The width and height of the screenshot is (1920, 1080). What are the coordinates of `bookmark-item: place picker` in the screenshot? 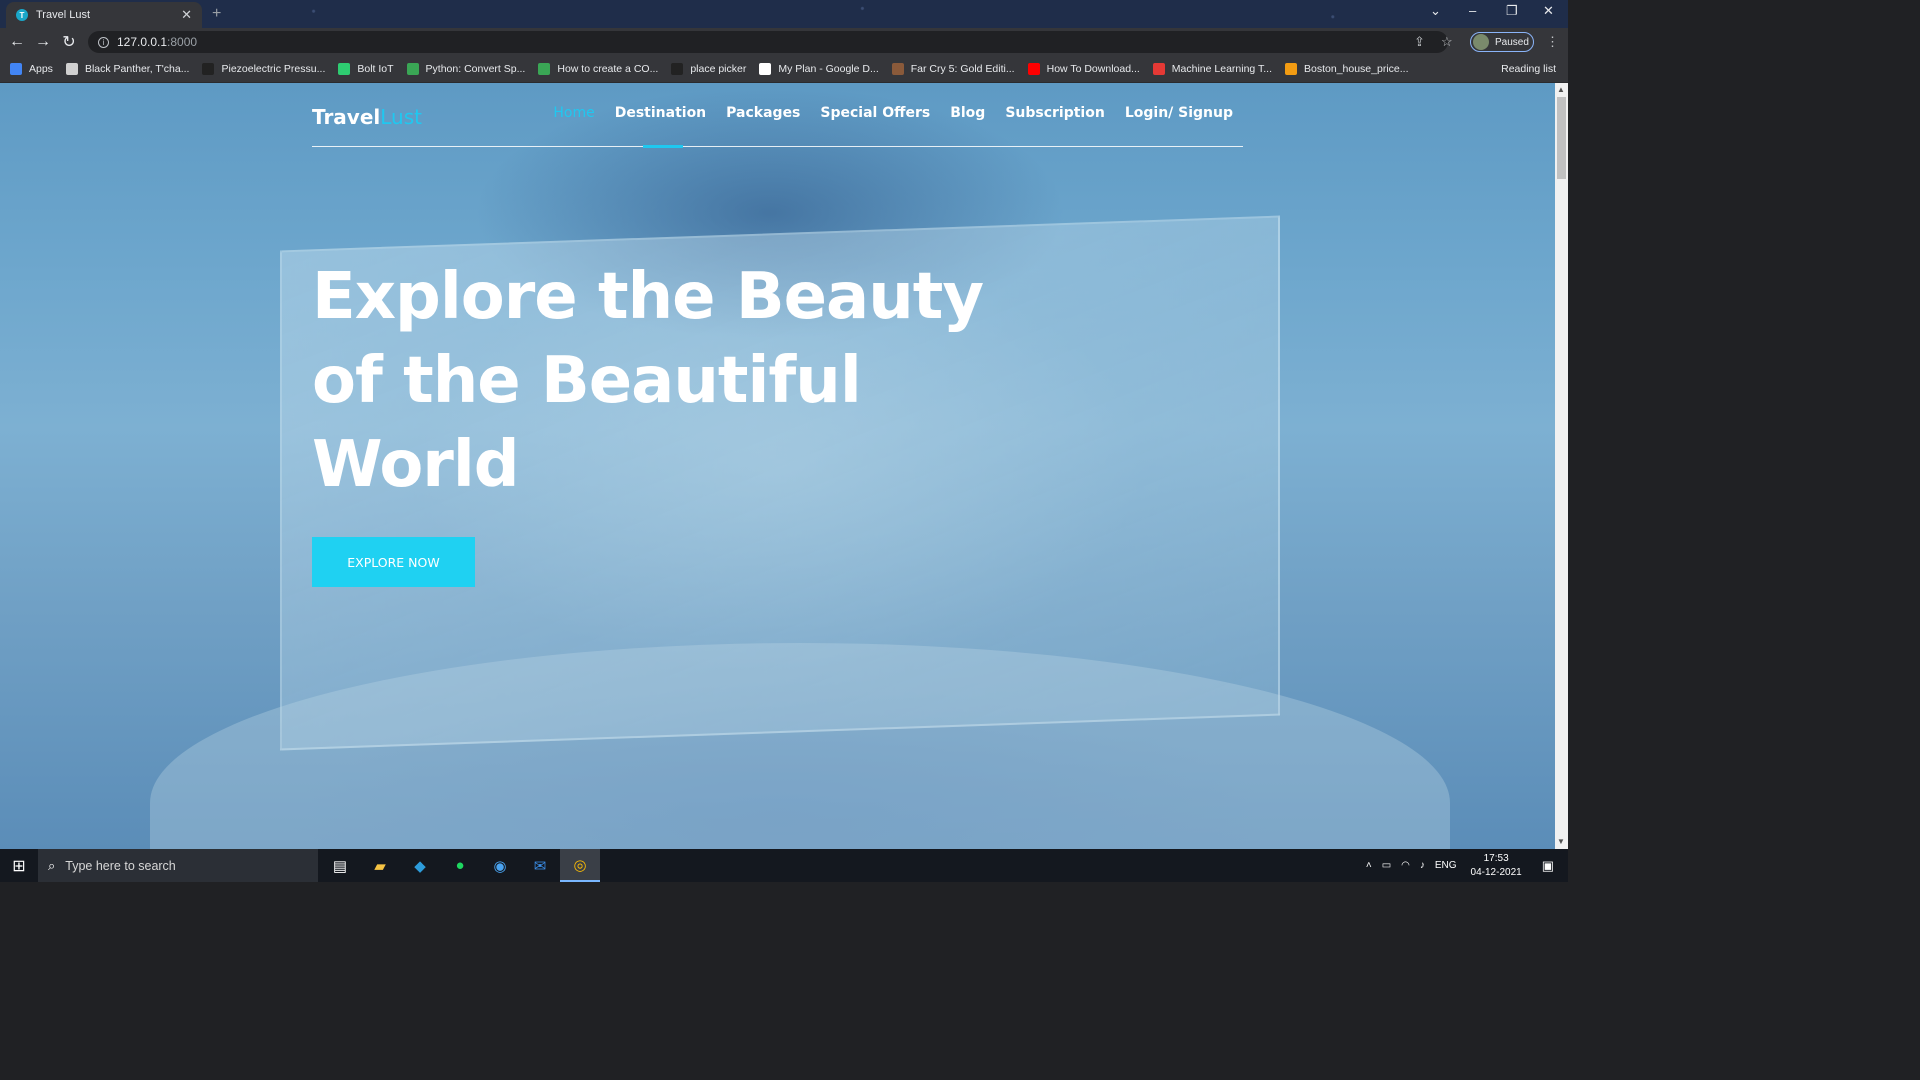 It's located at (708, 69).